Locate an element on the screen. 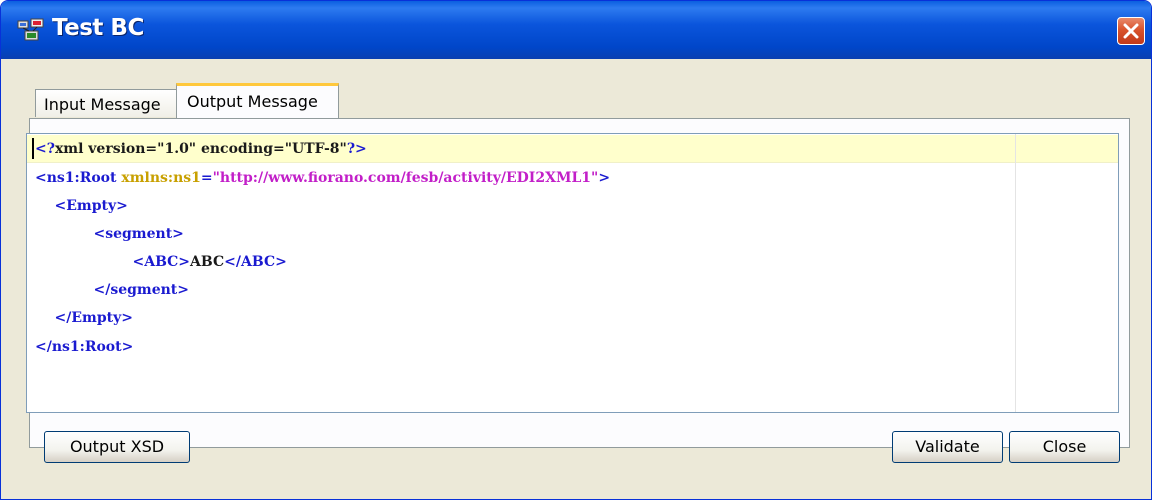 The image size is (1152, 500). code-line: <Empty> is located at coordinates (81, 206).